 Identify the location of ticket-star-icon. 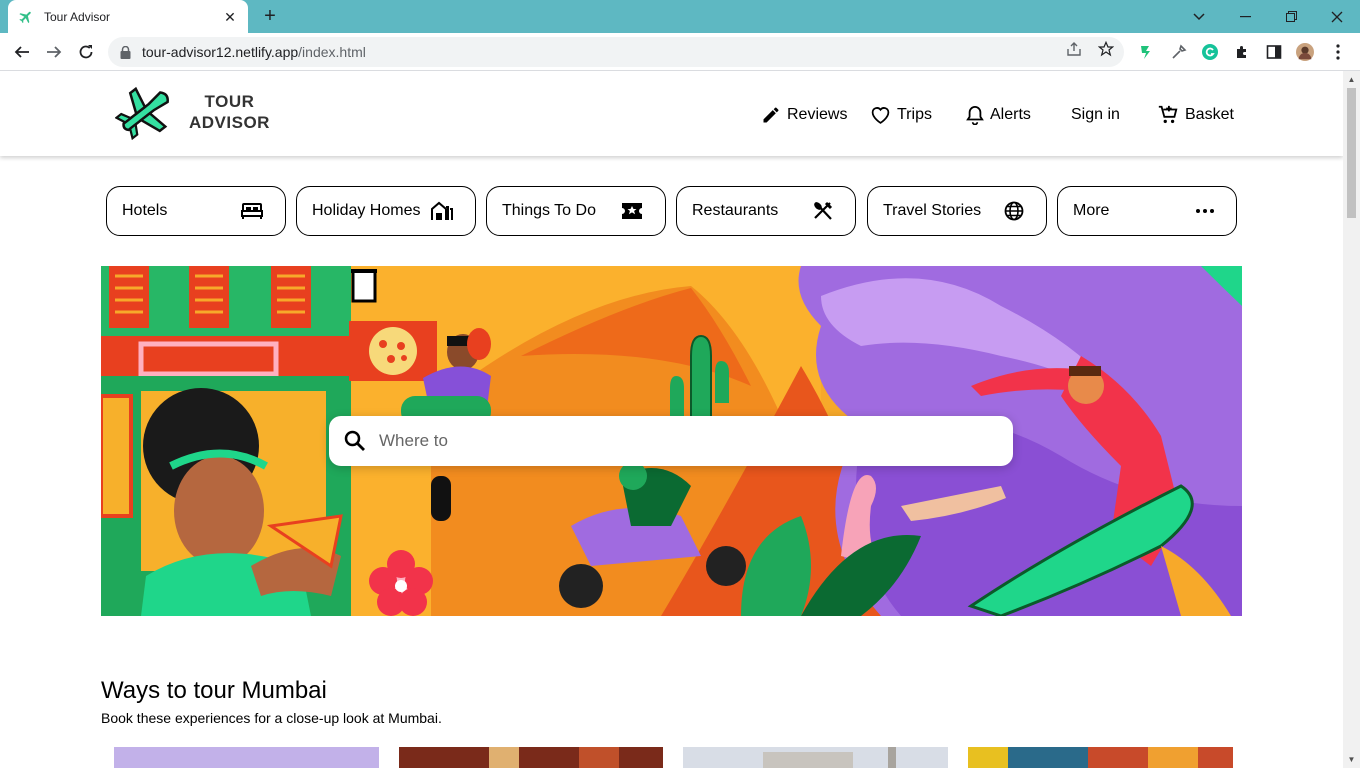
(632, 211).